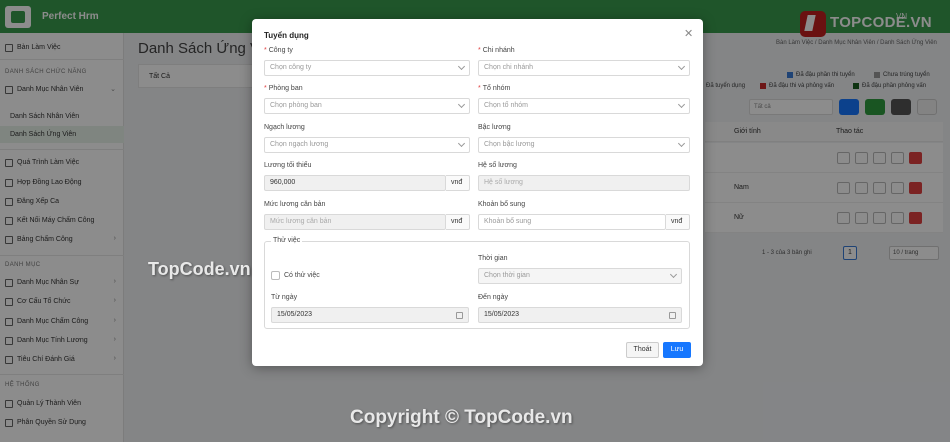 The height and width of the screenshot is (442, 950). Describe the element at coordinates (580, 315) in the screenshot. I see `to-date-input: 15/05/2023` at that location.